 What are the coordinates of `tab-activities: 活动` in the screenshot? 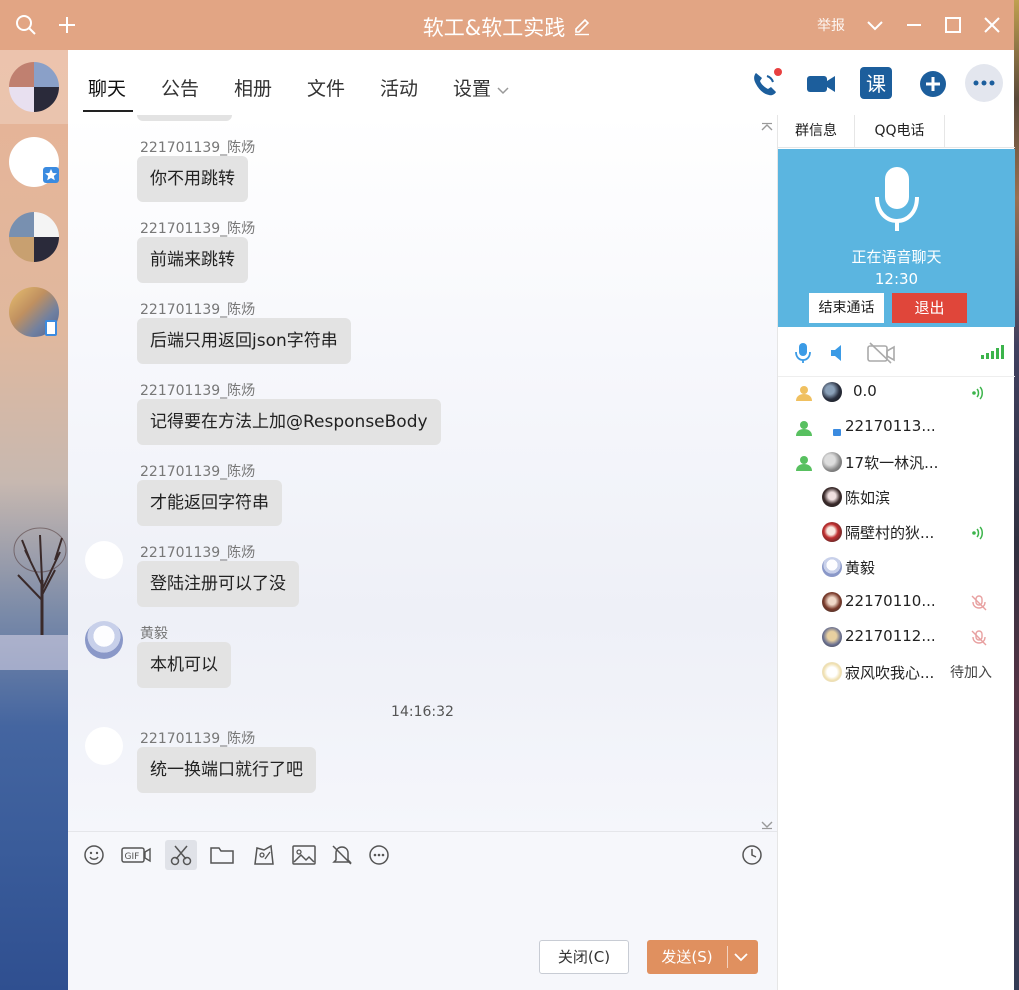 It's located at (399, 87).